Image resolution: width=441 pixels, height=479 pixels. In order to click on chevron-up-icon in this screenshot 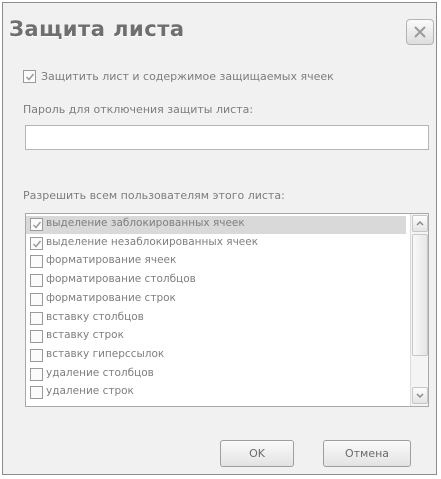, I will do `click(420, 223)`.